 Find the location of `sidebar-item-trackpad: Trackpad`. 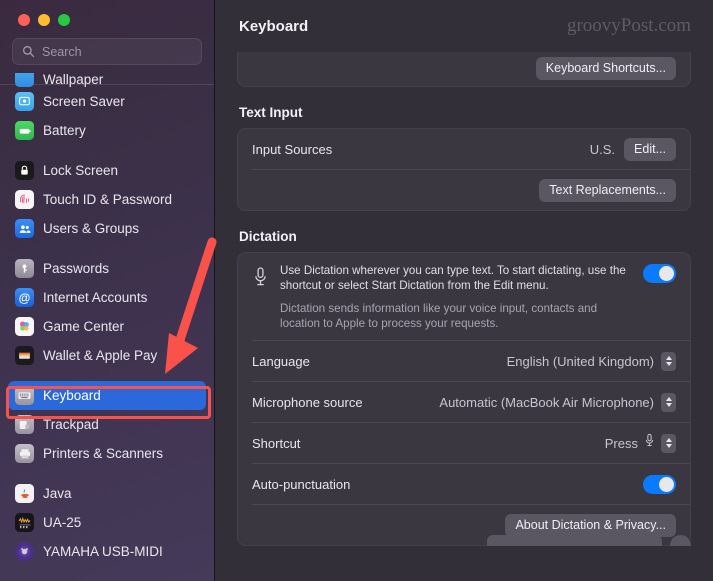

sidebar-item-trackpad: Trackpad is located at coordinates (107, 424).